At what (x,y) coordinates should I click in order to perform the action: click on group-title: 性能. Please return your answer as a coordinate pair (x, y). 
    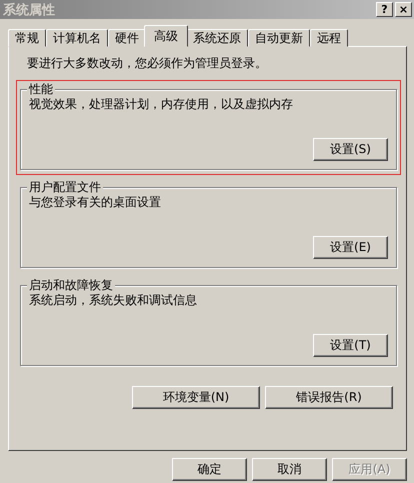
    Looking at the image, I should click on (41, 89).